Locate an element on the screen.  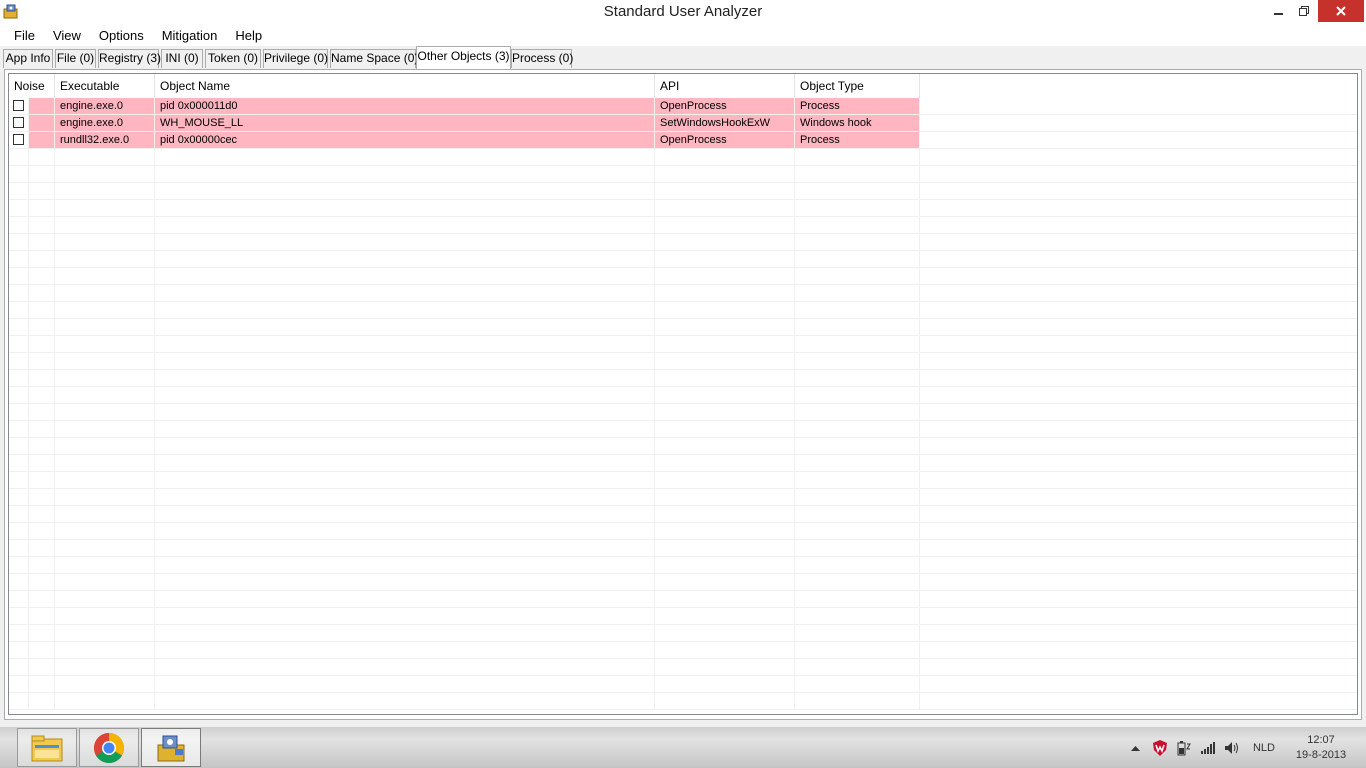
menu-help: Help is located at coordinates (248, 35).